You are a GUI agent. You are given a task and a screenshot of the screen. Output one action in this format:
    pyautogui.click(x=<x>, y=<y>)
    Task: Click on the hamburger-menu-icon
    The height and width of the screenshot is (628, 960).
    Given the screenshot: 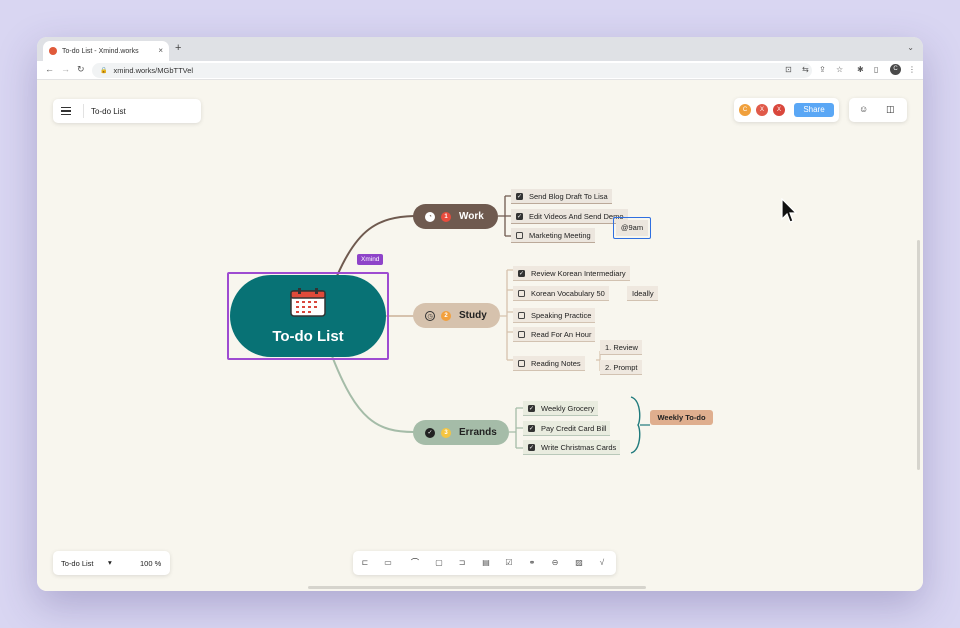 What is the action you would take?
    pyautogui.click(x=66, y=111)
    